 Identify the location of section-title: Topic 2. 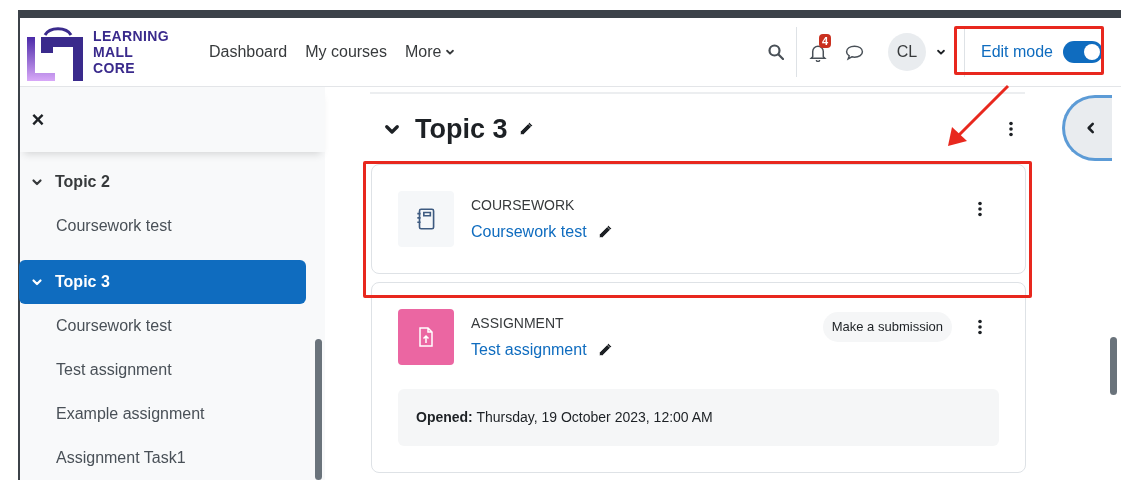
(82, 182).